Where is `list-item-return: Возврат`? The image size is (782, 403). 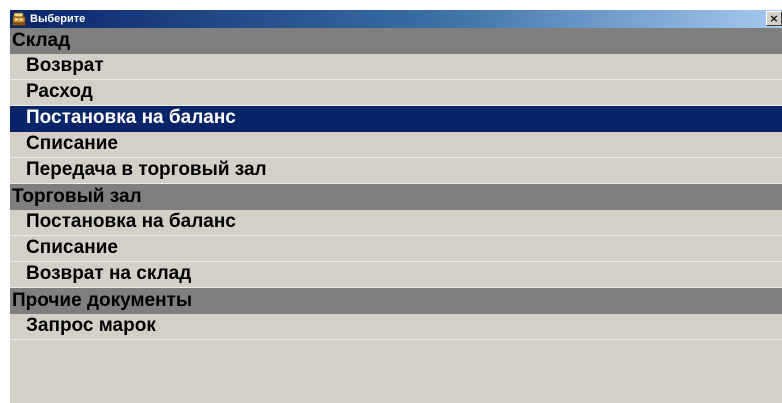 list-item-return: Возврат is located at coordinates (396, 67).